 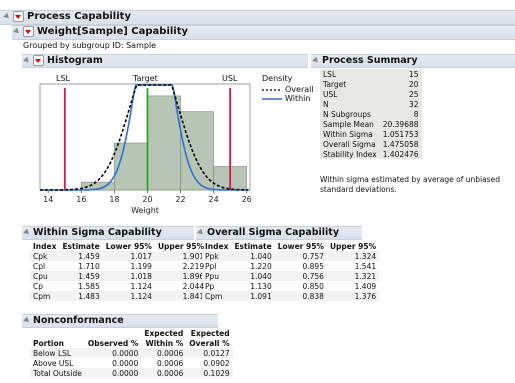 What do you see at coordinates (181, 256) in the screenshot?
I see `table-cell: 1.901` at bounding box center [181, 256].